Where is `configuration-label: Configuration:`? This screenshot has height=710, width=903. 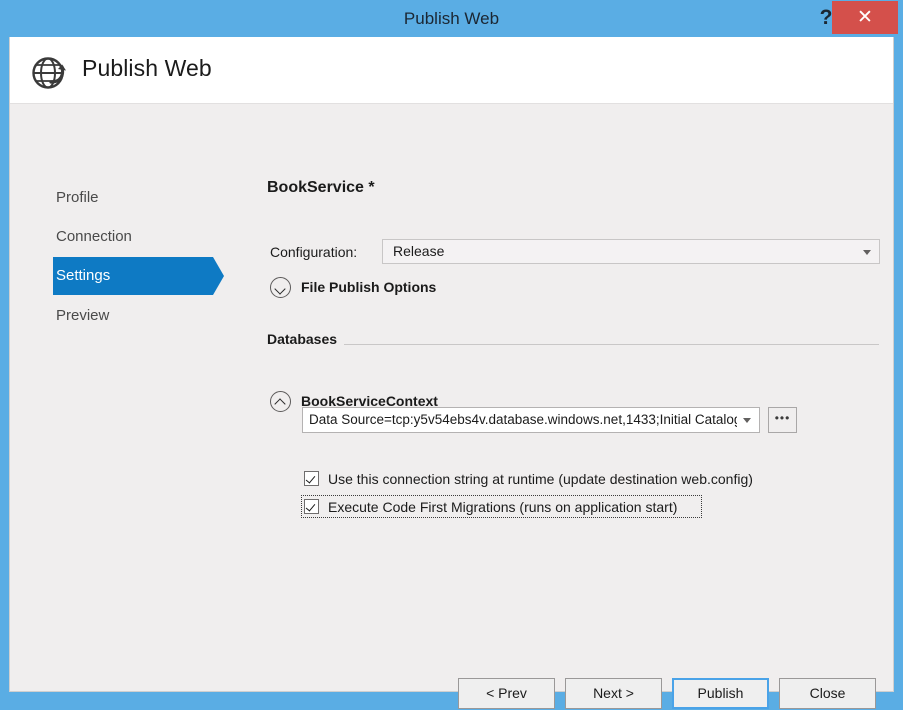
configuration-label: Configuration: is located at coordinates (314, 252).